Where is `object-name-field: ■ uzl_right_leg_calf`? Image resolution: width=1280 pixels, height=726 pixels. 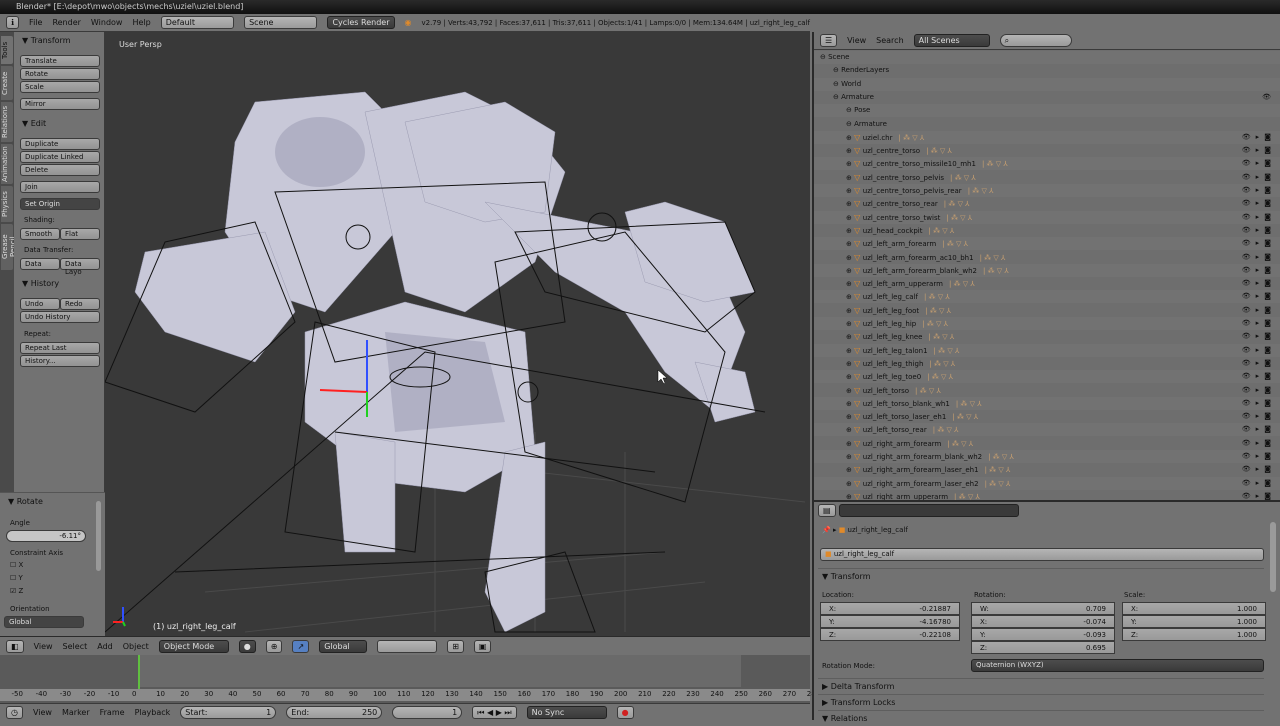 object-name-field: ■ uzl_right_leg_calf is located at coordinates (1042, 554).